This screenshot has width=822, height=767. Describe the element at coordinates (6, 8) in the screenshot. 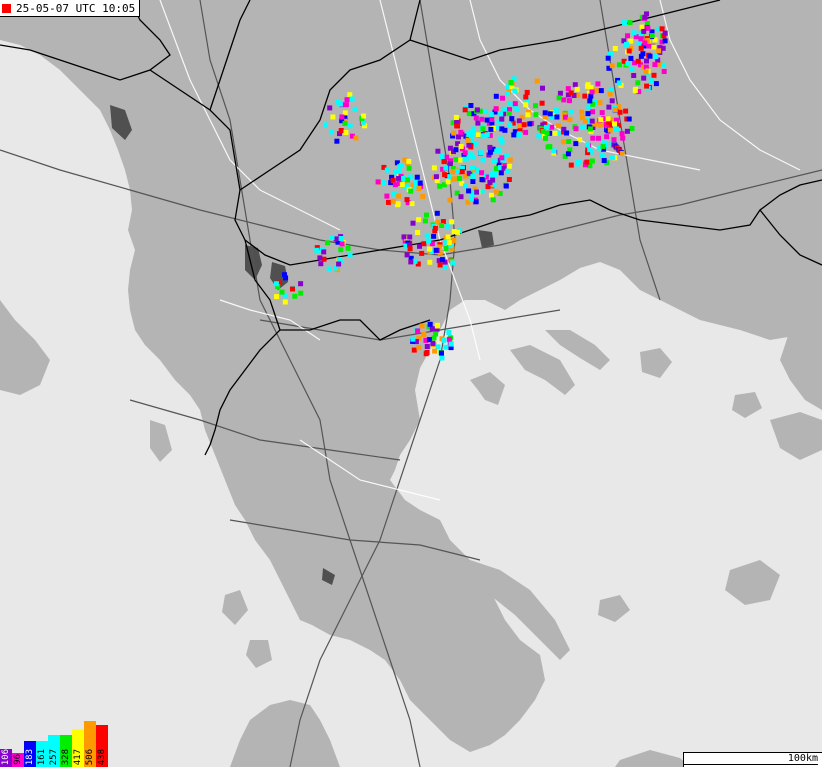

I see `timestamp-marker-icon` at that location.